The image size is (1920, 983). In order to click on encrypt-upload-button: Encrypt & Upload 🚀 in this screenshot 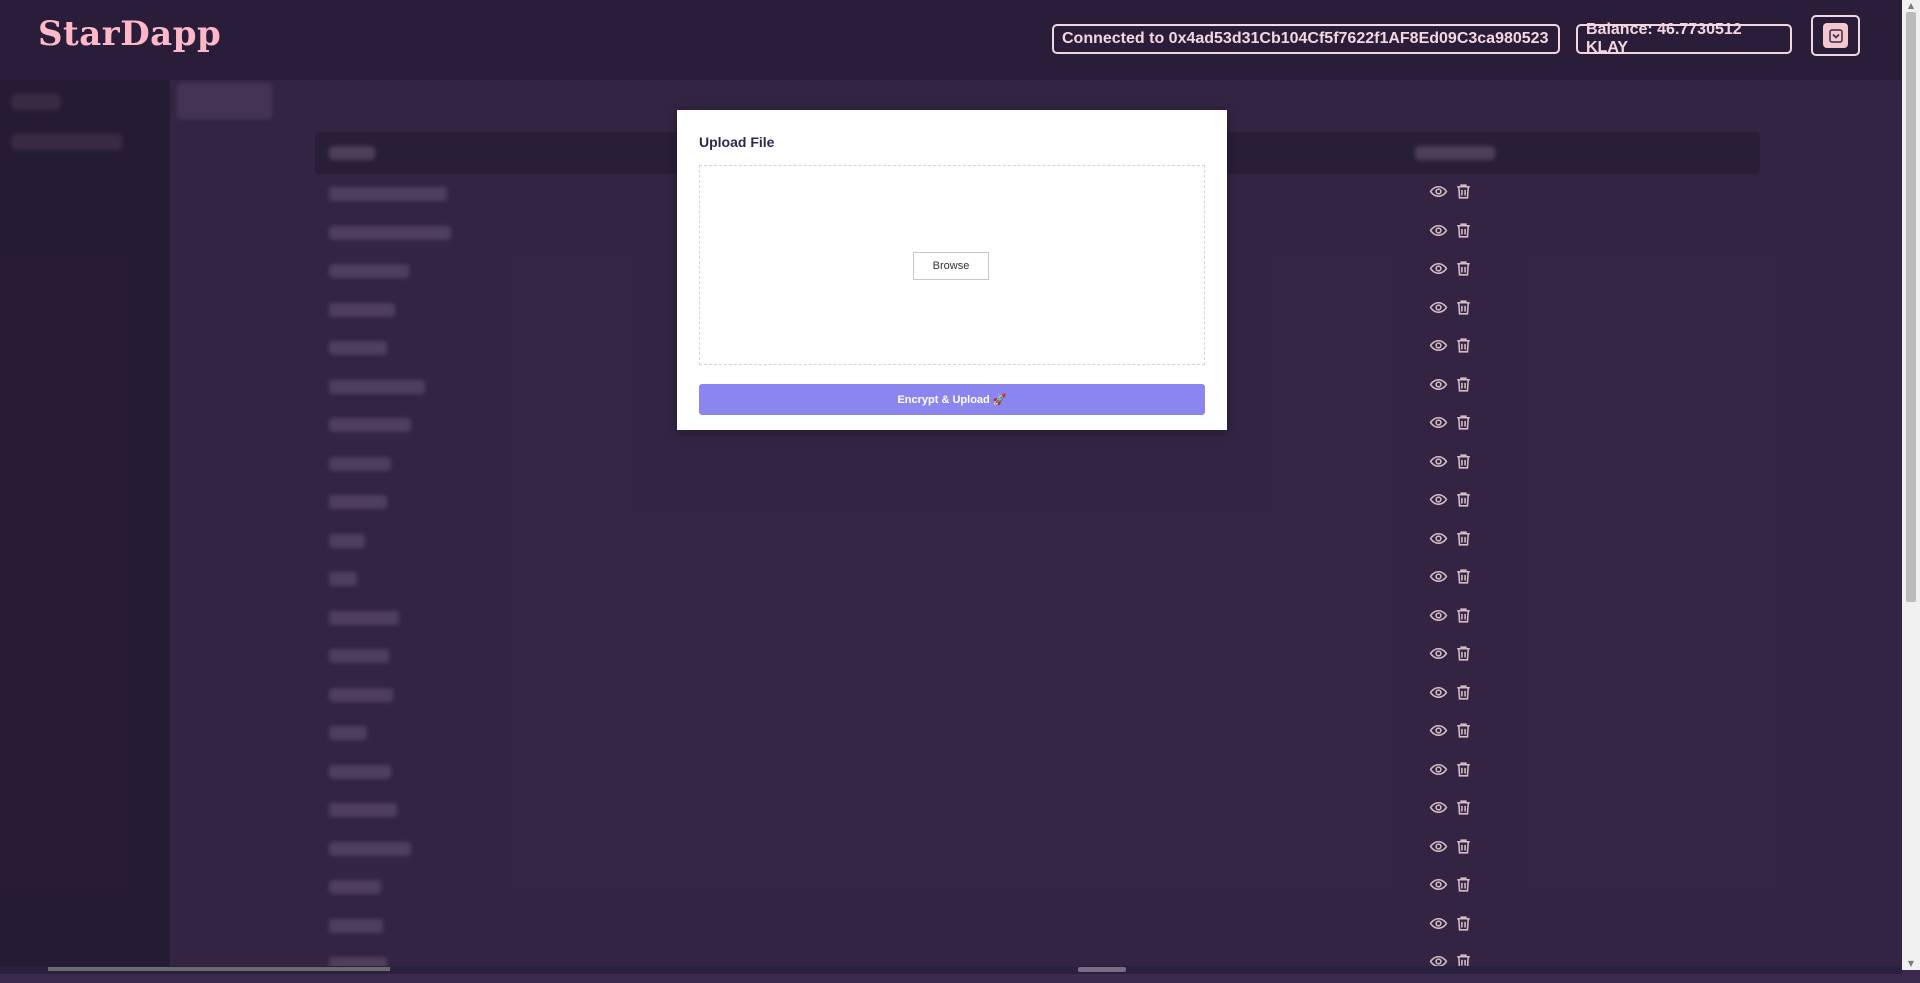, I will do `click(952, 399)`.